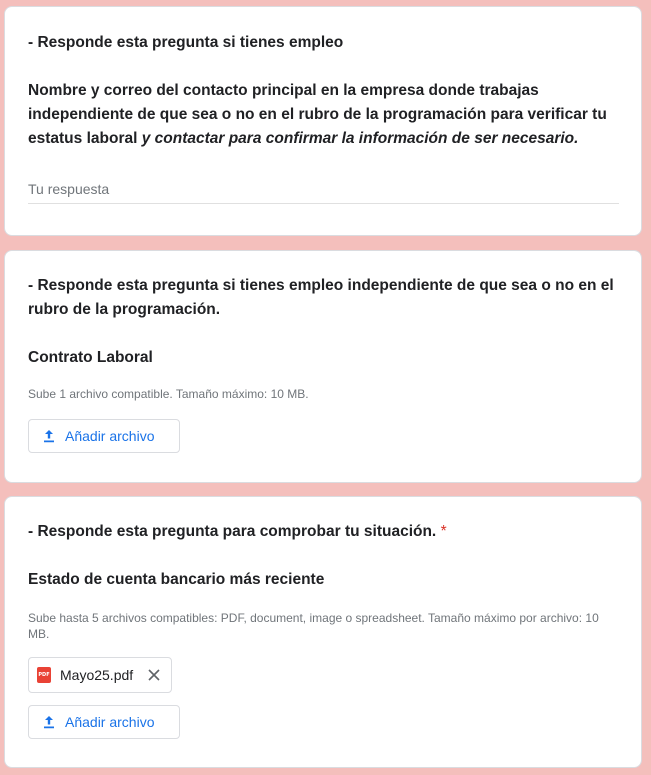  I want to click on close-icon, so click(154, 675).